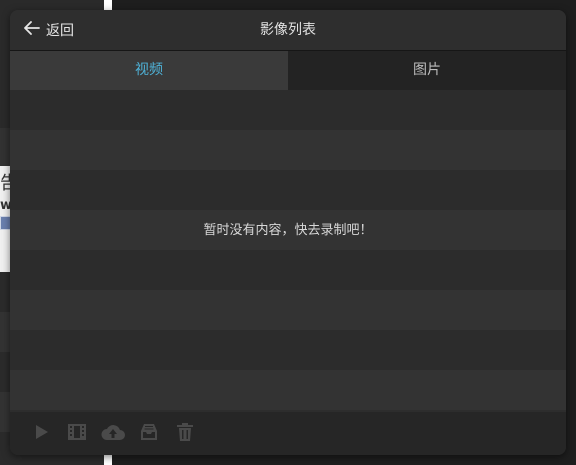 This screenshot has height=465, width=576. I want to click on empty-state-message: 暂时没有内容，快去录制吧！, so click(288, 230).